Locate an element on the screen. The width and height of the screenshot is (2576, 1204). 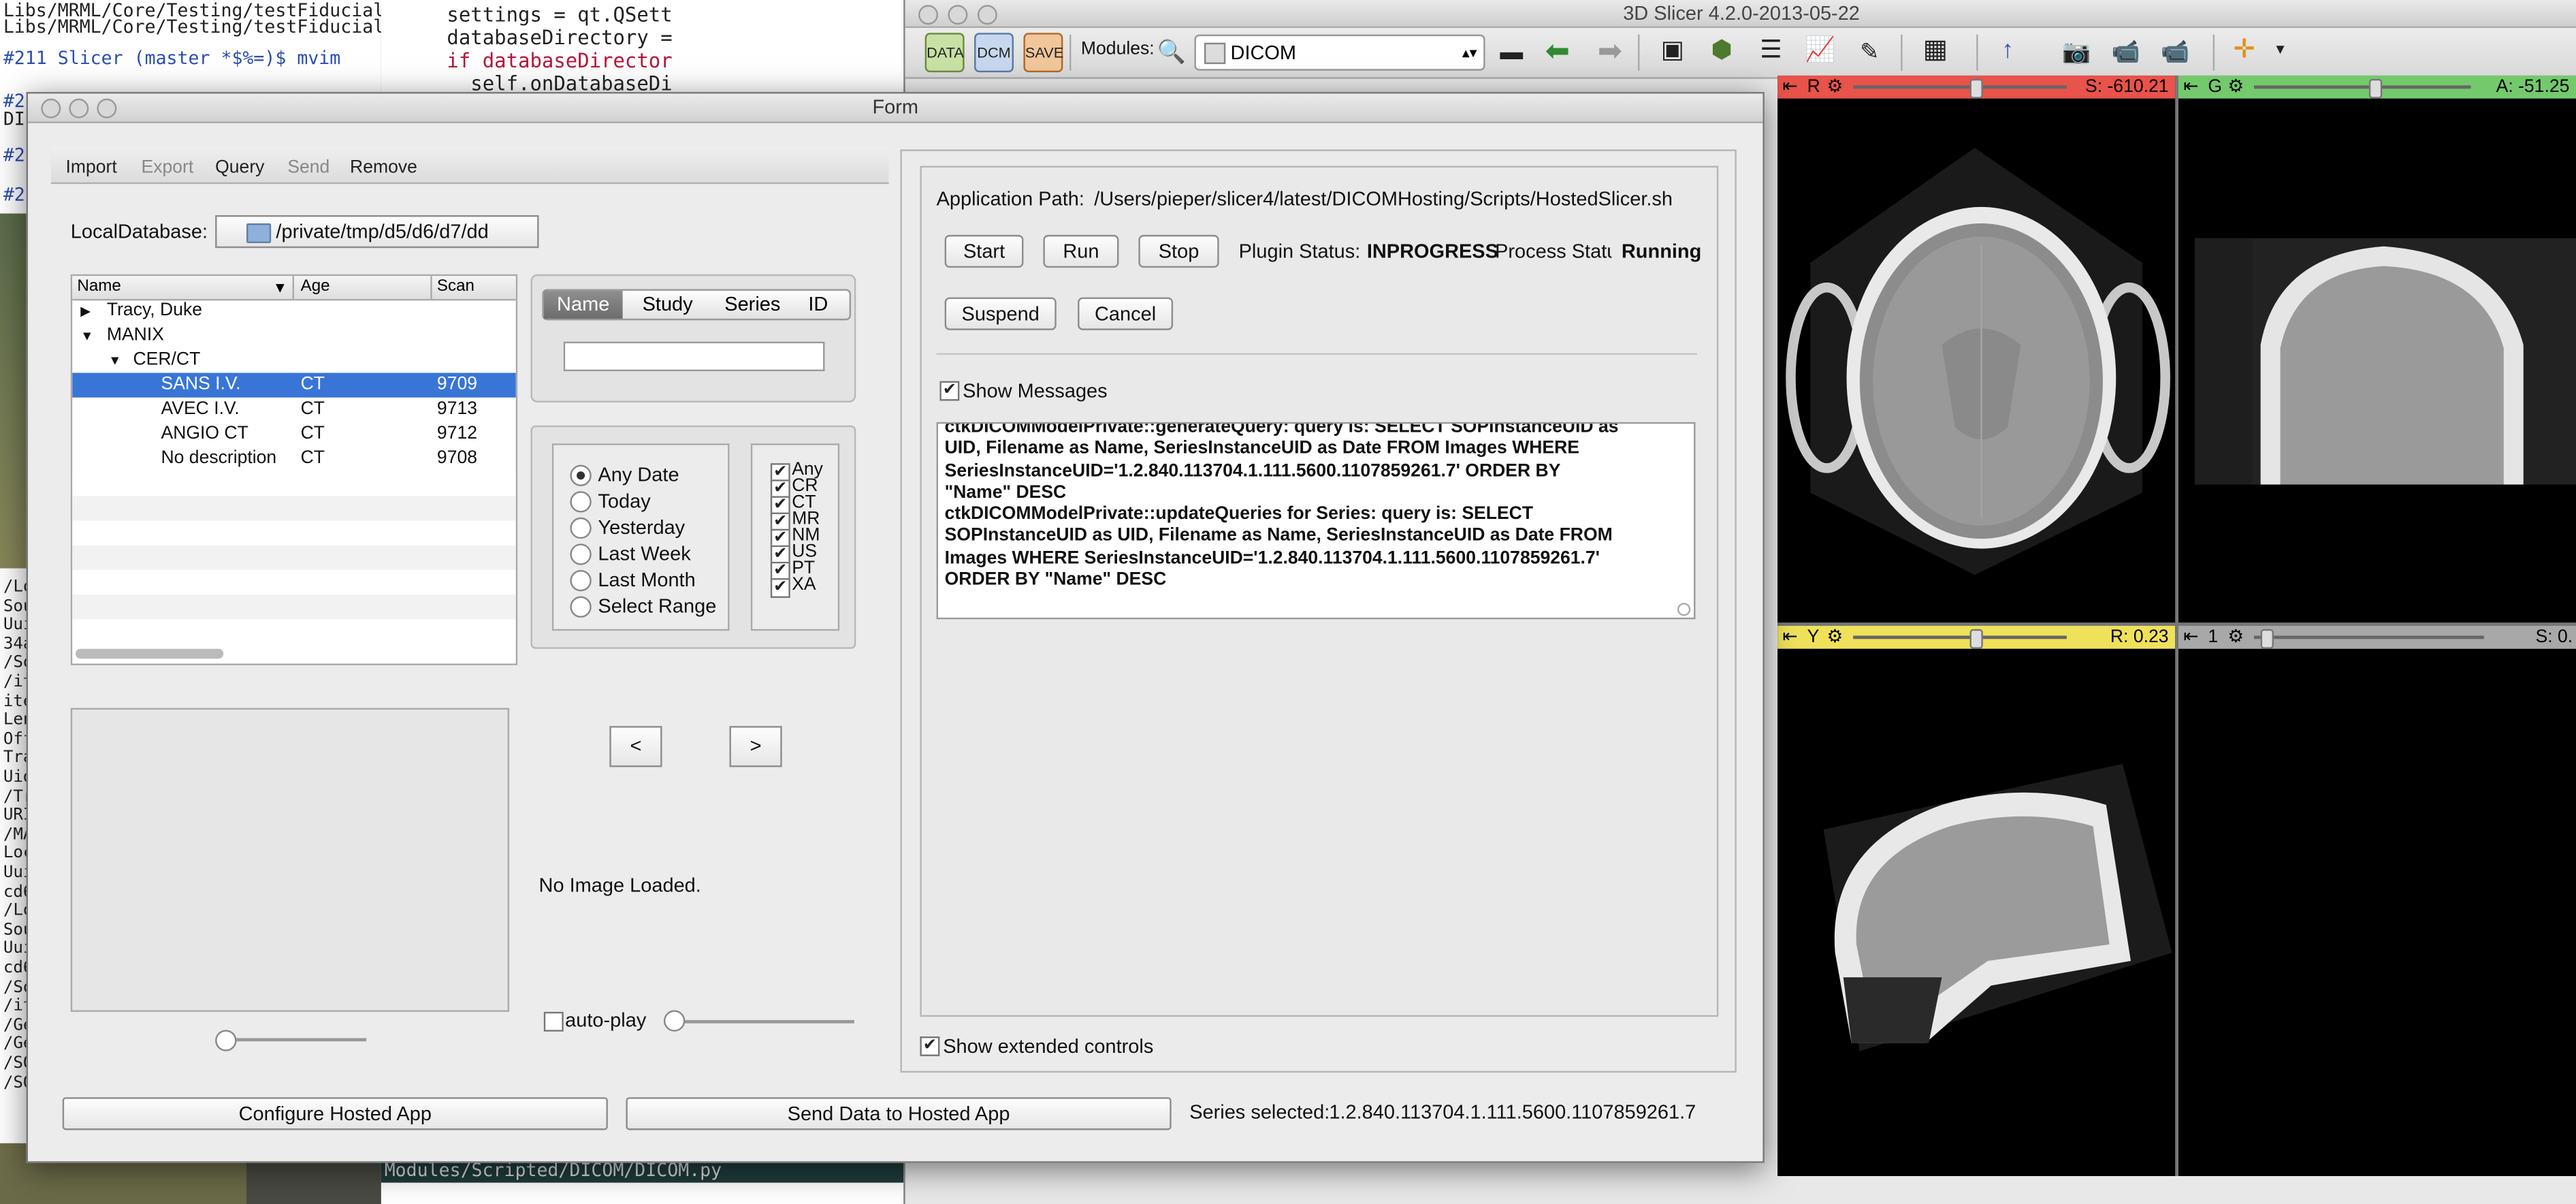
terminal-line: Uui is located at coordinates (15, 625).